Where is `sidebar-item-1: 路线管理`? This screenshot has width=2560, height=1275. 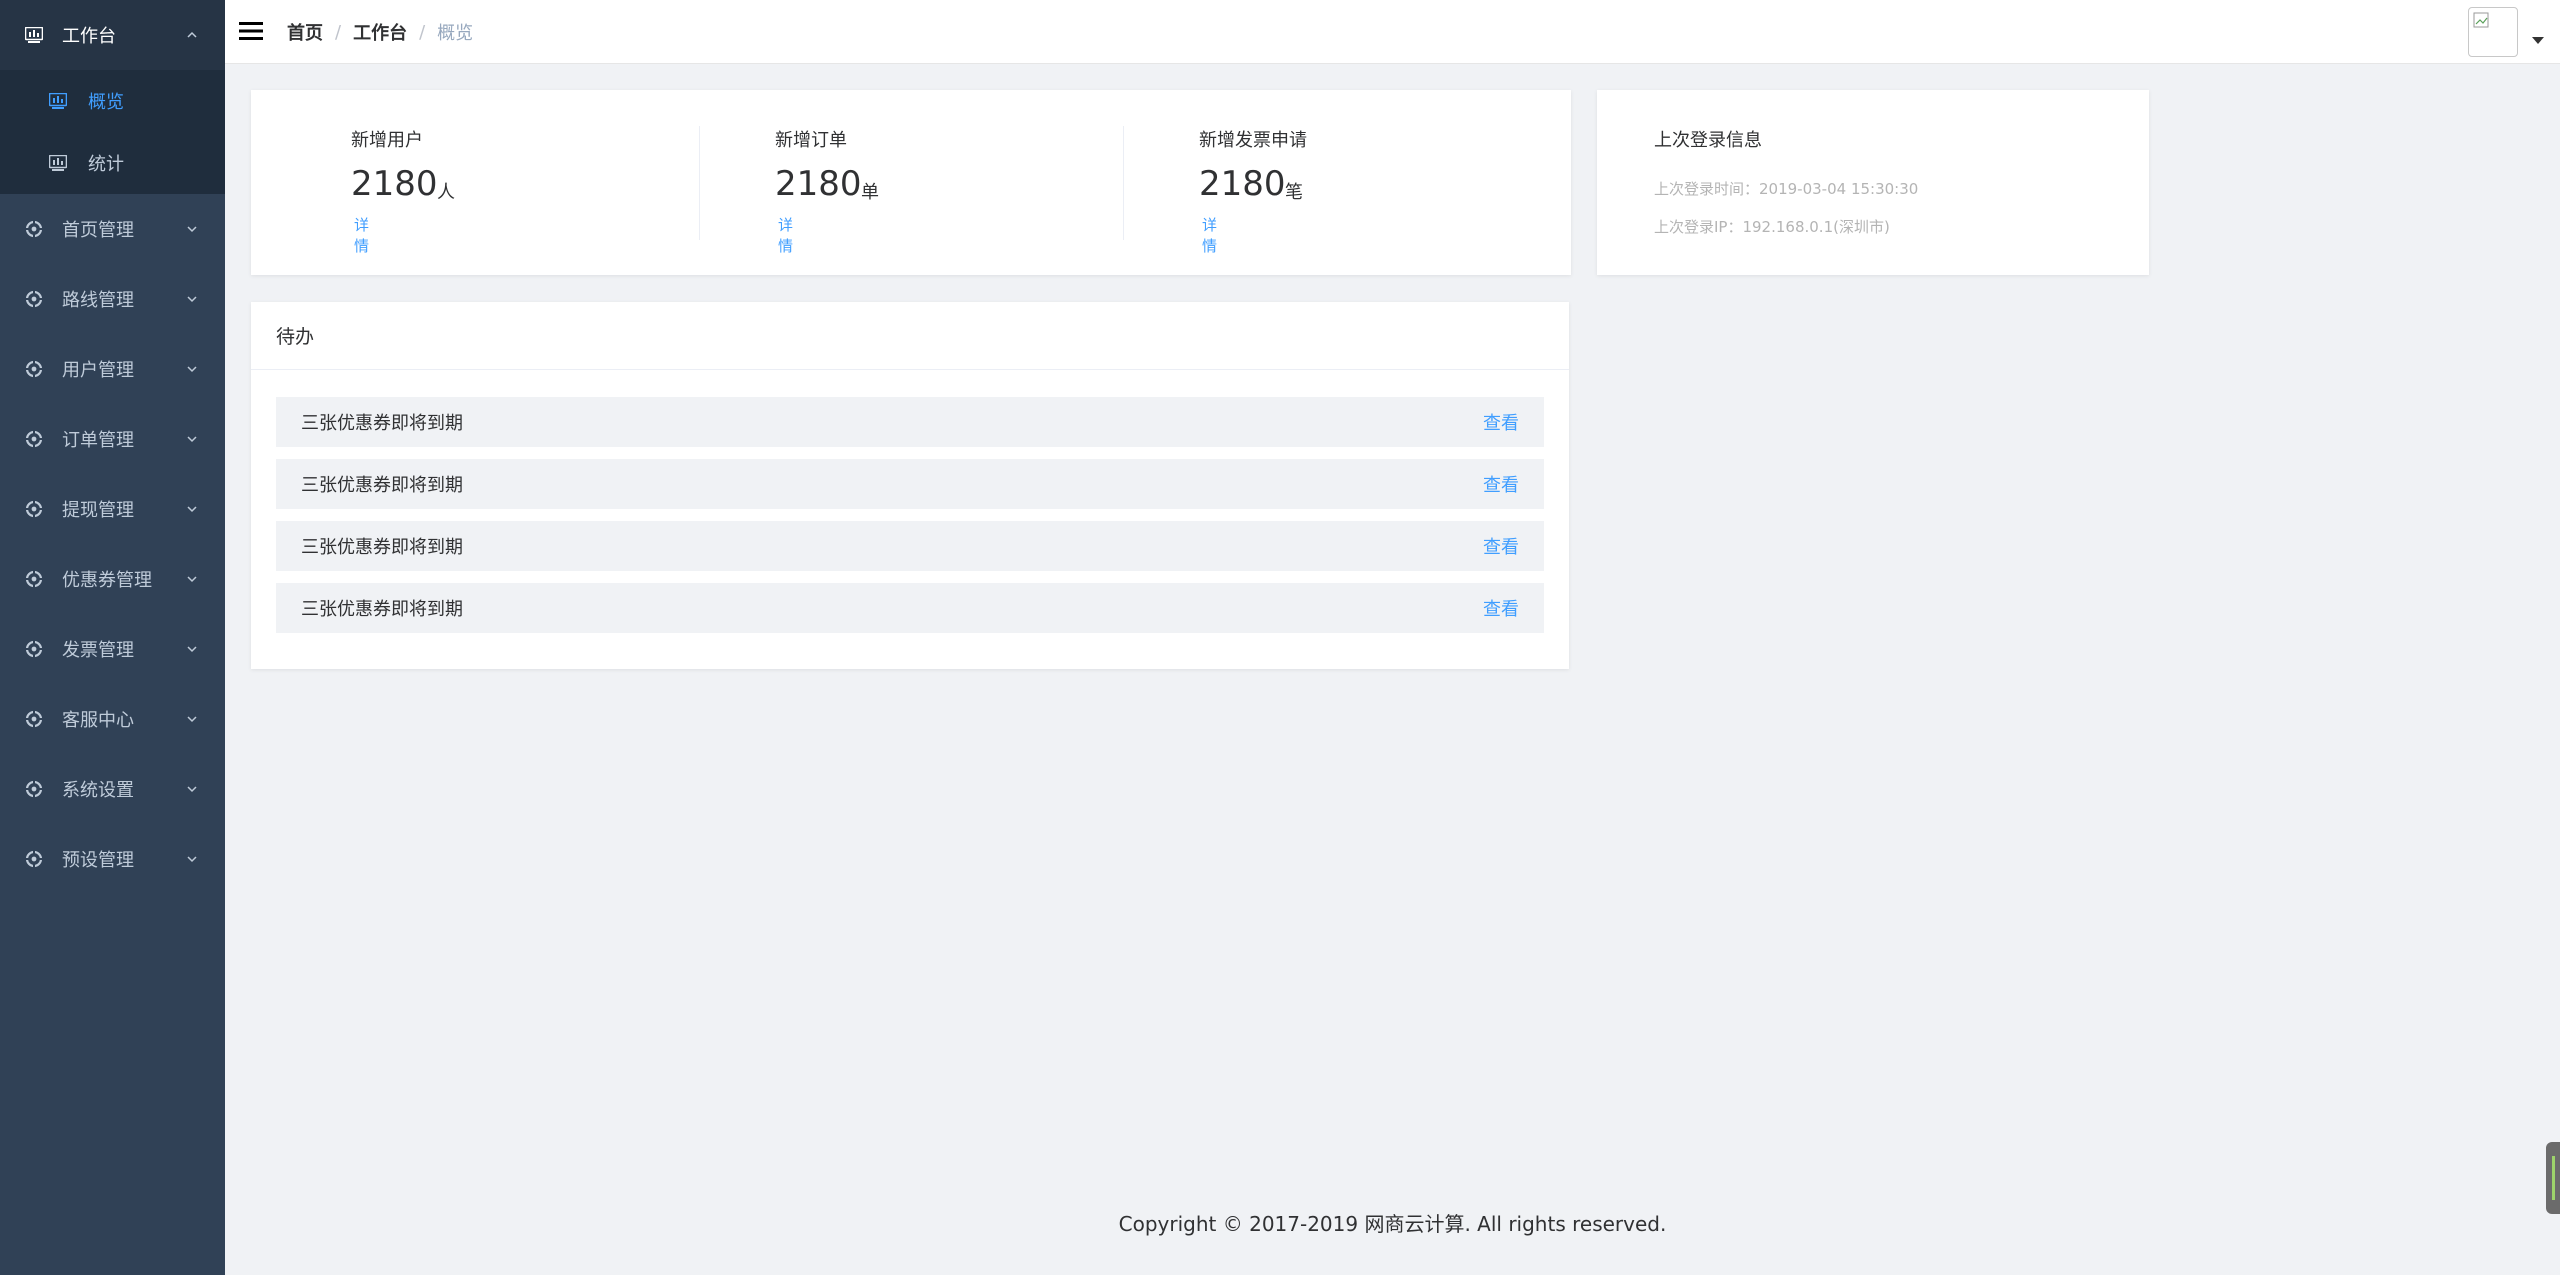
sidebar-item-1: 路线管理 is located at coordinates (112, 299).